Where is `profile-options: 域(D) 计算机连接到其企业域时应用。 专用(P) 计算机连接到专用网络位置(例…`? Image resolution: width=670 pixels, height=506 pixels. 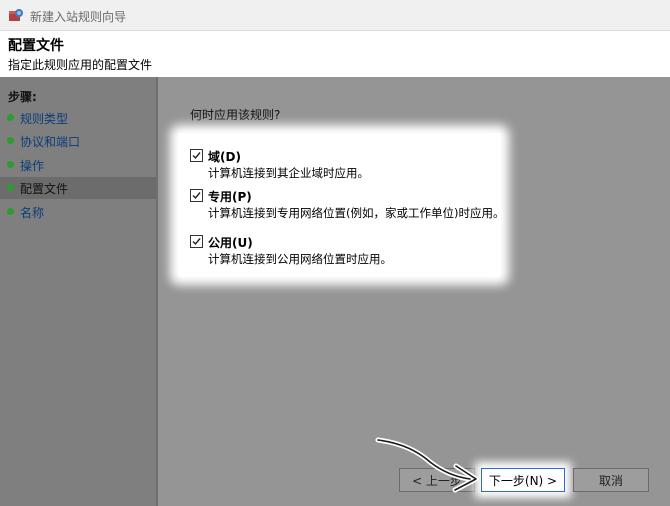 profile-options: 域(D) 计算机连接到其企业域时应用。 专用(P) 计算机连接到专用网络位置(例… is located at coordinates (341, 205).